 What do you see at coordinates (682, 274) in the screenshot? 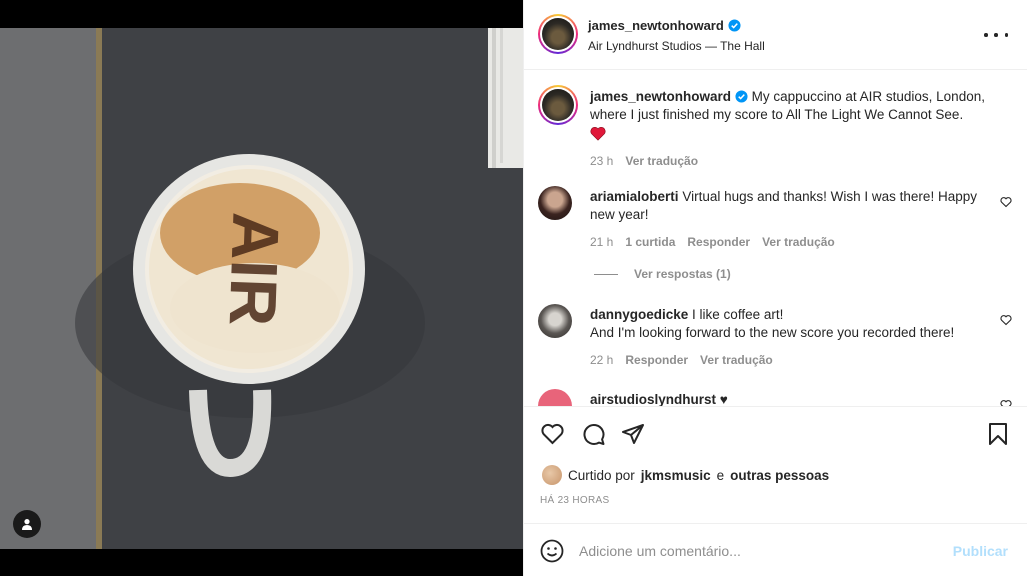
I see `view-replies-label: Ver respostas (1)` at bounding box center [682, 274].